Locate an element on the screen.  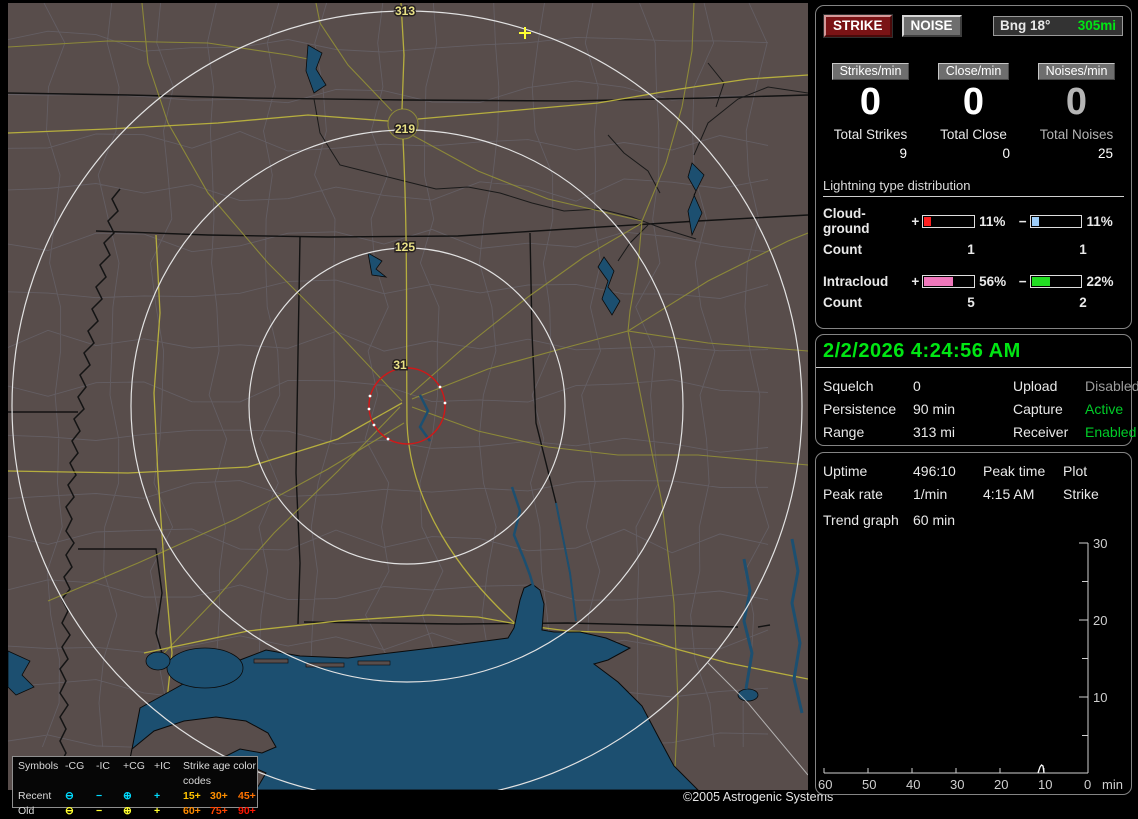
noise-mode-button: NOISE is located at coordinates (931, 26).